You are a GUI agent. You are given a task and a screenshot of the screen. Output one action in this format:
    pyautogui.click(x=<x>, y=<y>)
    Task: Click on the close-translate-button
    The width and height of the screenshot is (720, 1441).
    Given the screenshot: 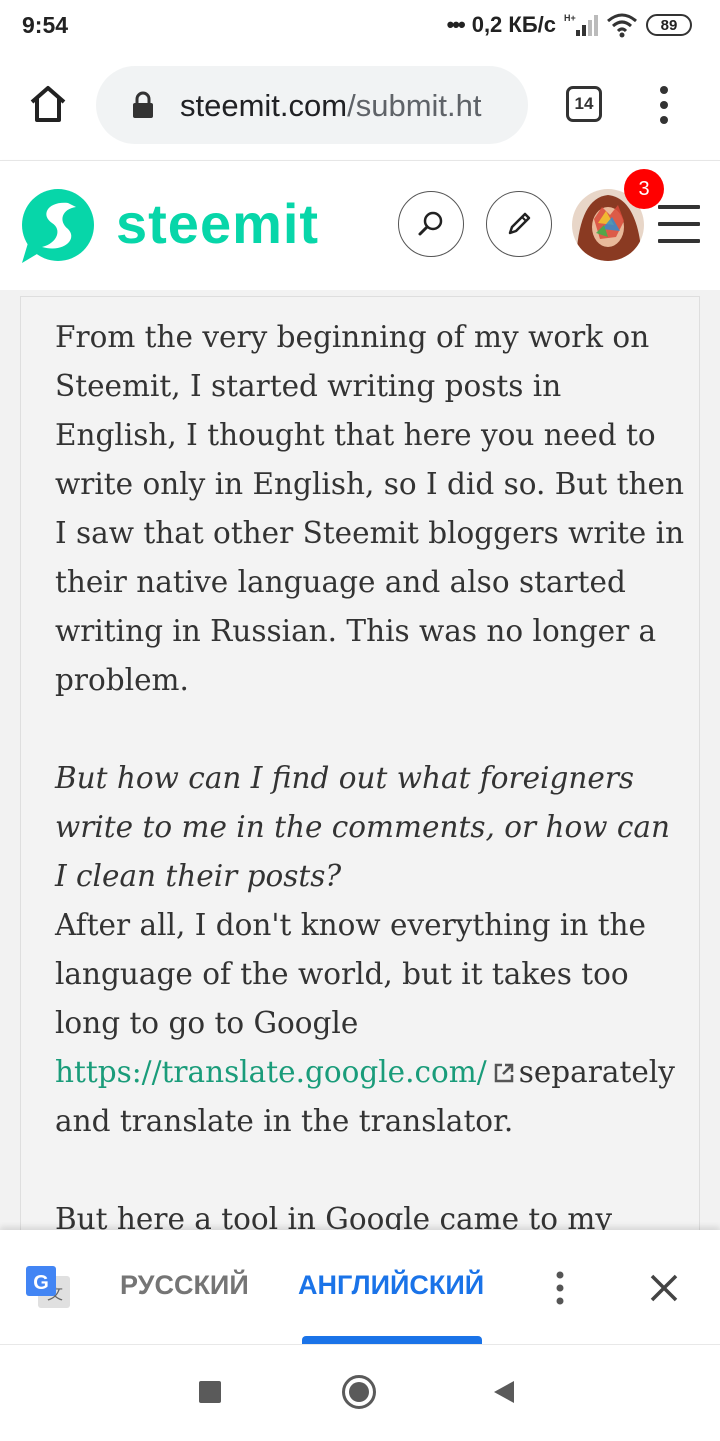 What is the action you would take?
    pyautogui.click(x=664, y=1288)
    